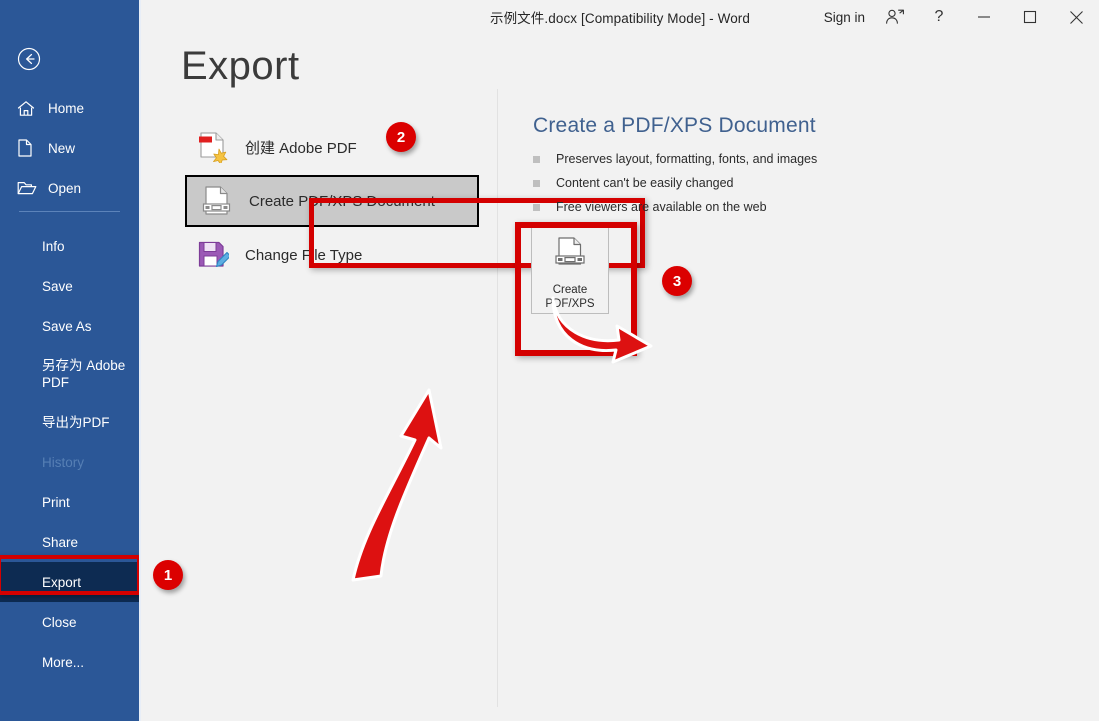 The width and height of the screenshot is (1099, 721). What do you see at coordinates (60, 542) in the screenshot?
I see `sidebar-item-label: Share` at bounding box center [60, 542].